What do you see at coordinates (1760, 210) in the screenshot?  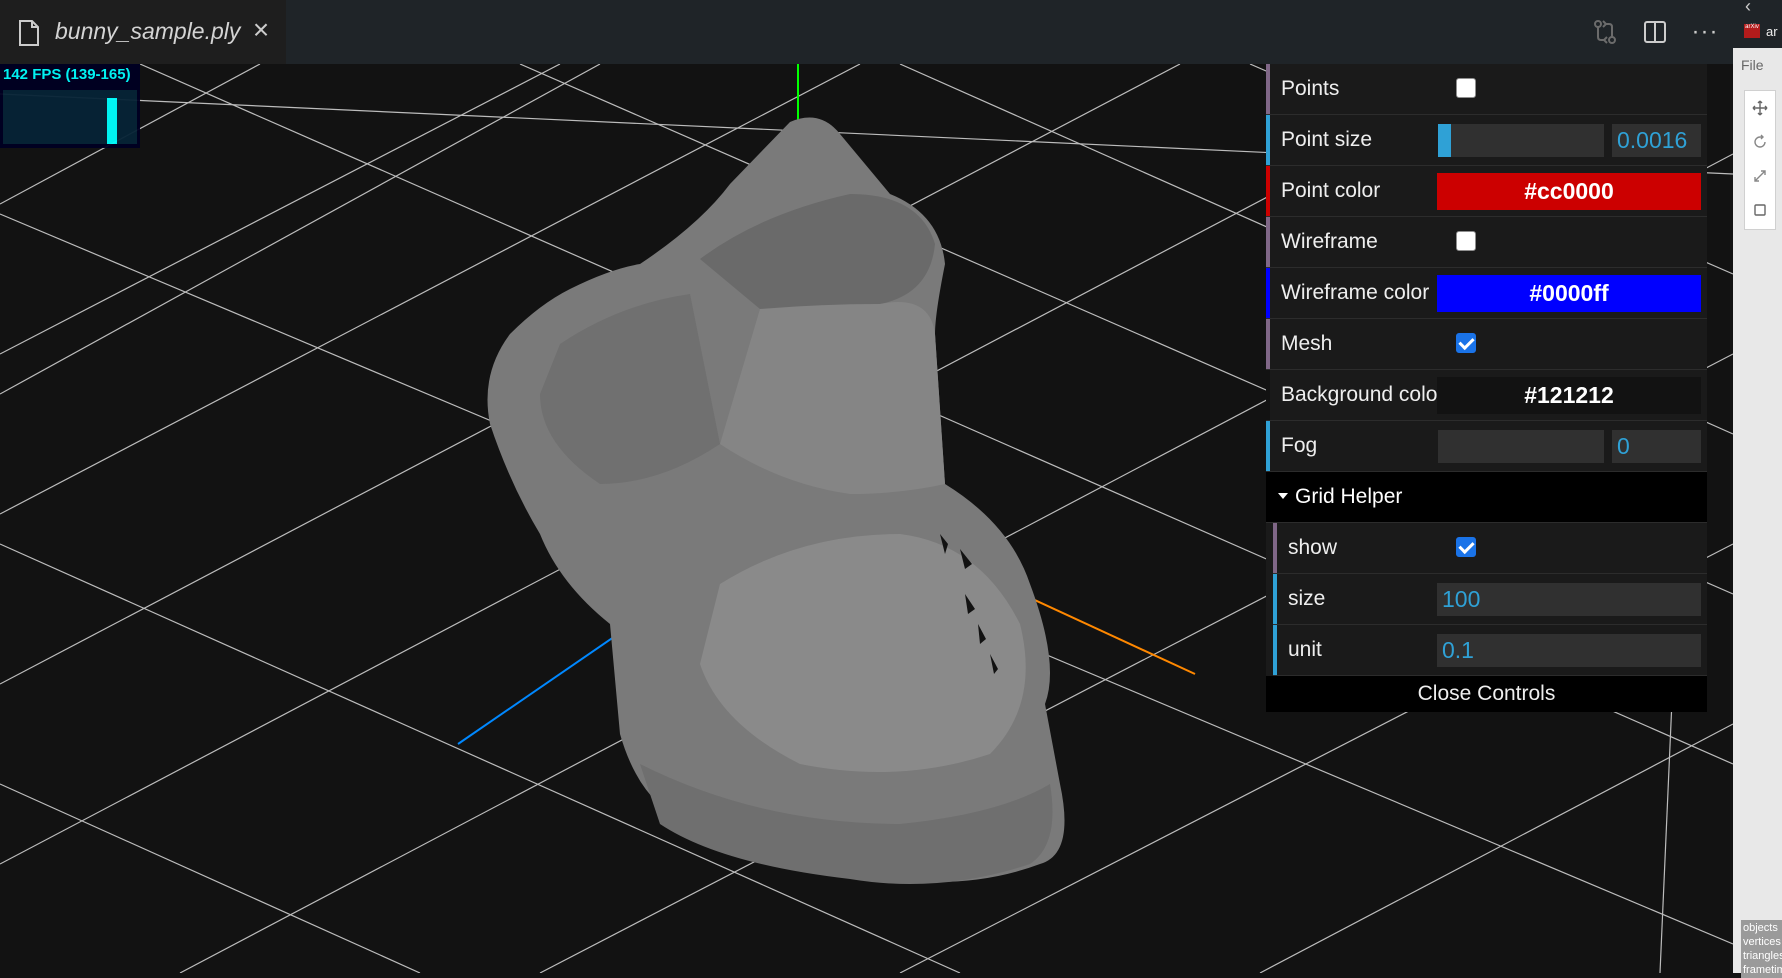 I see `select-box-icon` at bounding box center [1760, 210].